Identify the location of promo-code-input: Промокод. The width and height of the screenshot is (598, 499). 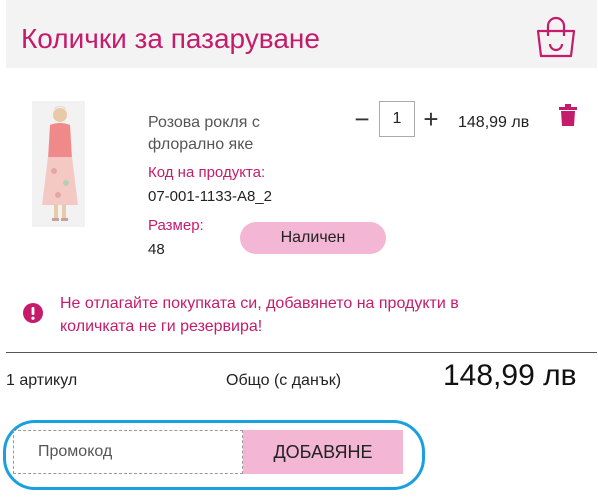
(128, 452).